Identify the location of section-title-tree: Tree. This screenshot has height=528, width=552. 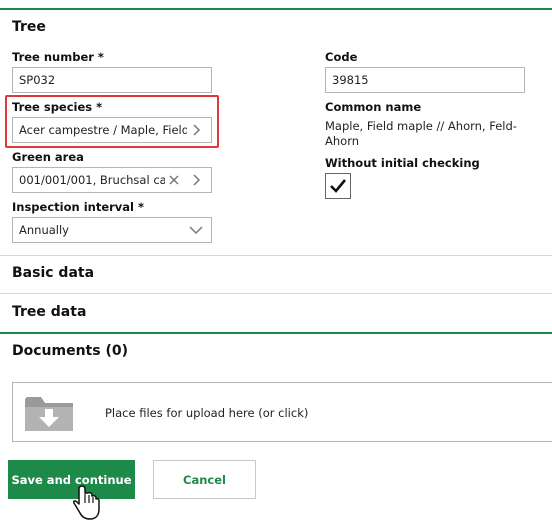
(29, 27).